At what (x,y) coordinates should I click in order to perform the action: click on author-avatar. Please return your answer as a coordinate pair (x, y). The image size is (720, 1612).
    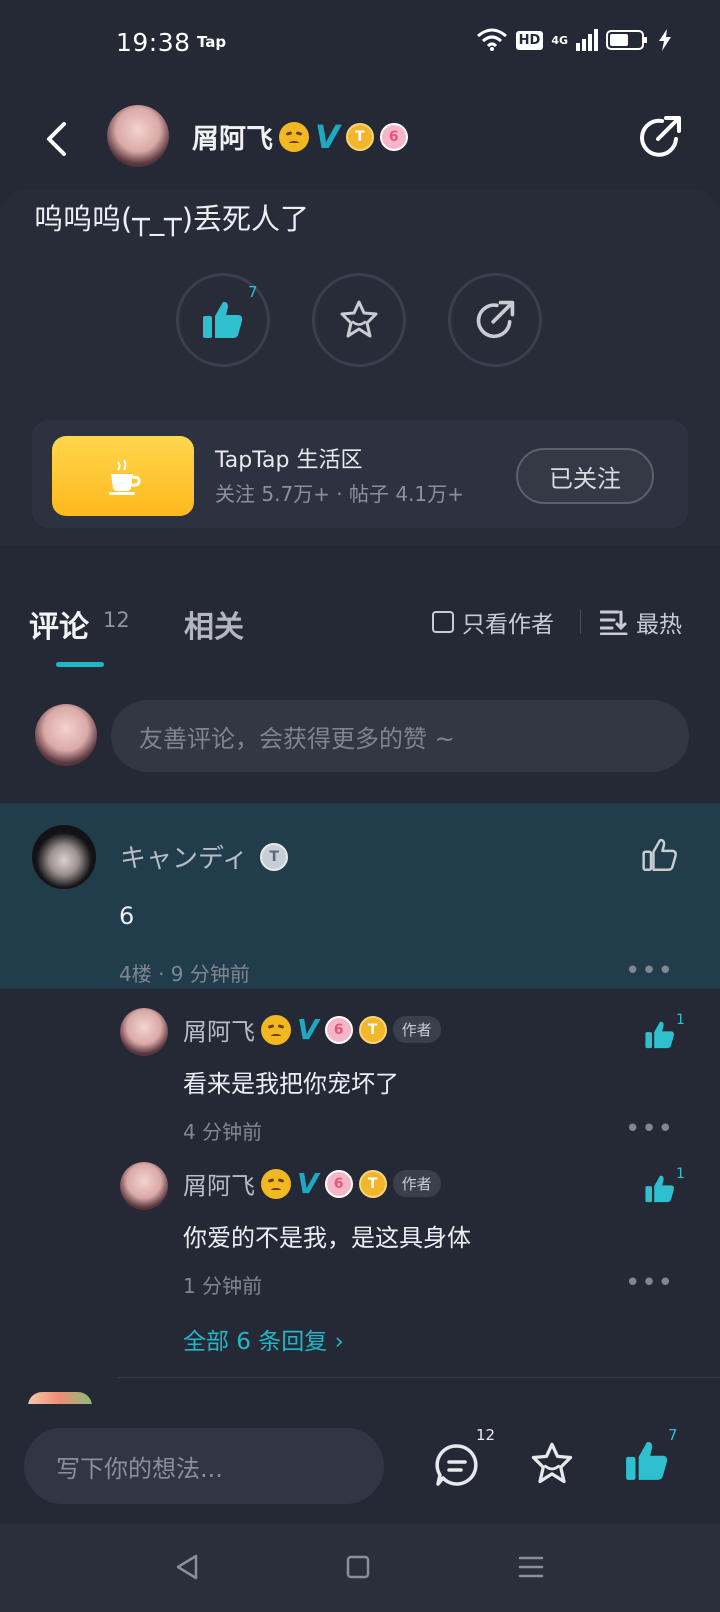
    Looking at the image, I should click on (138, 136).